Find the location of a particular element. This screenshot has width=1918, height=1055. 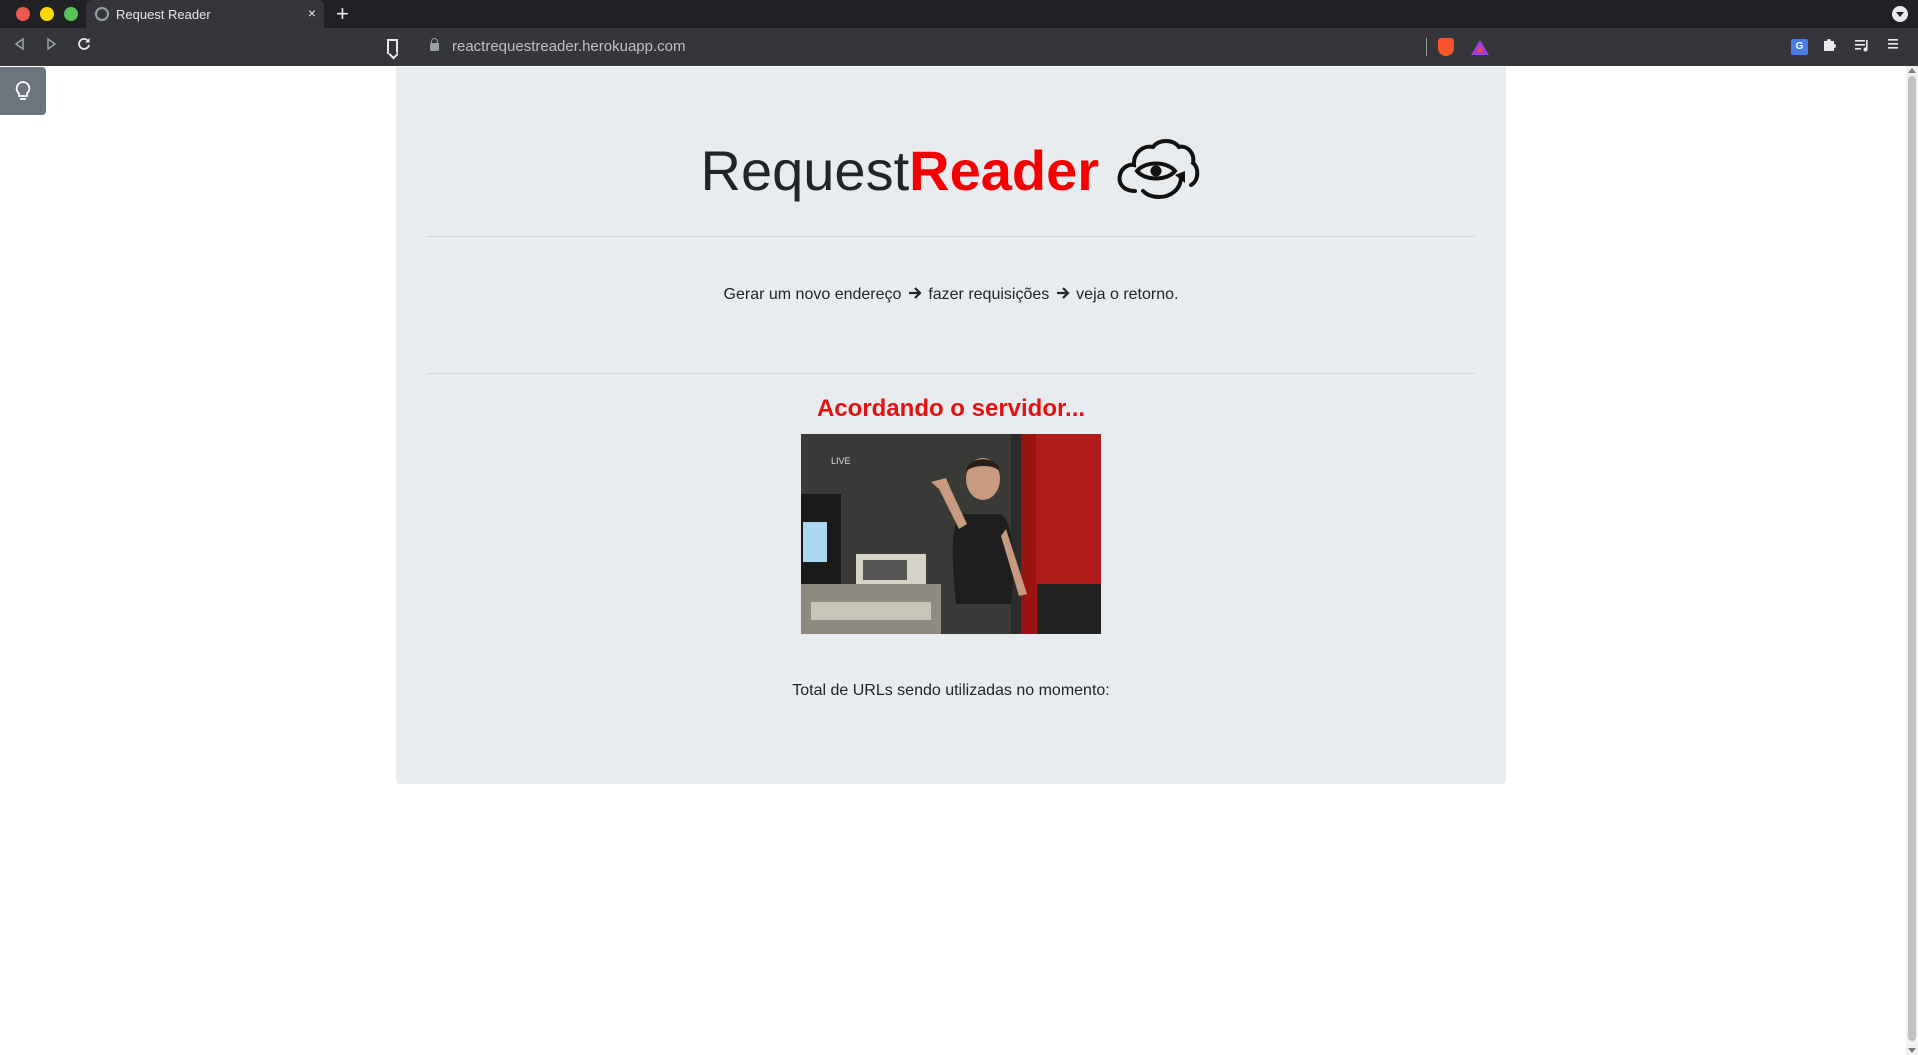

tab-title: Request Reader is located at coordinates (163, 14).